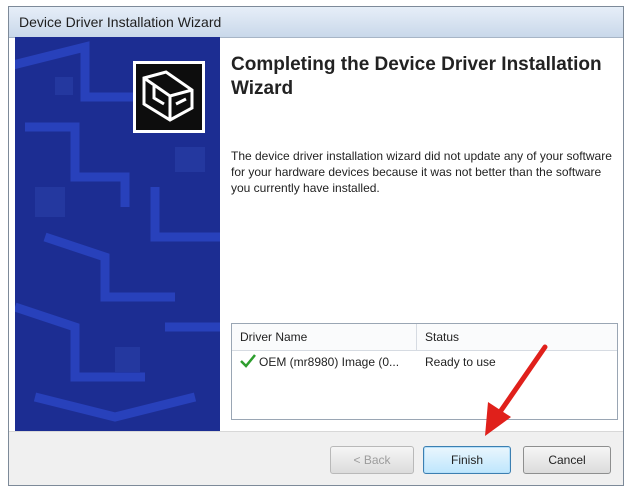 Image resolution: width=626 pixels, height=491 pixels. Describe the element at coordinates (467, 460) in the screenshot. I see `finish-button: Finish` at that location.